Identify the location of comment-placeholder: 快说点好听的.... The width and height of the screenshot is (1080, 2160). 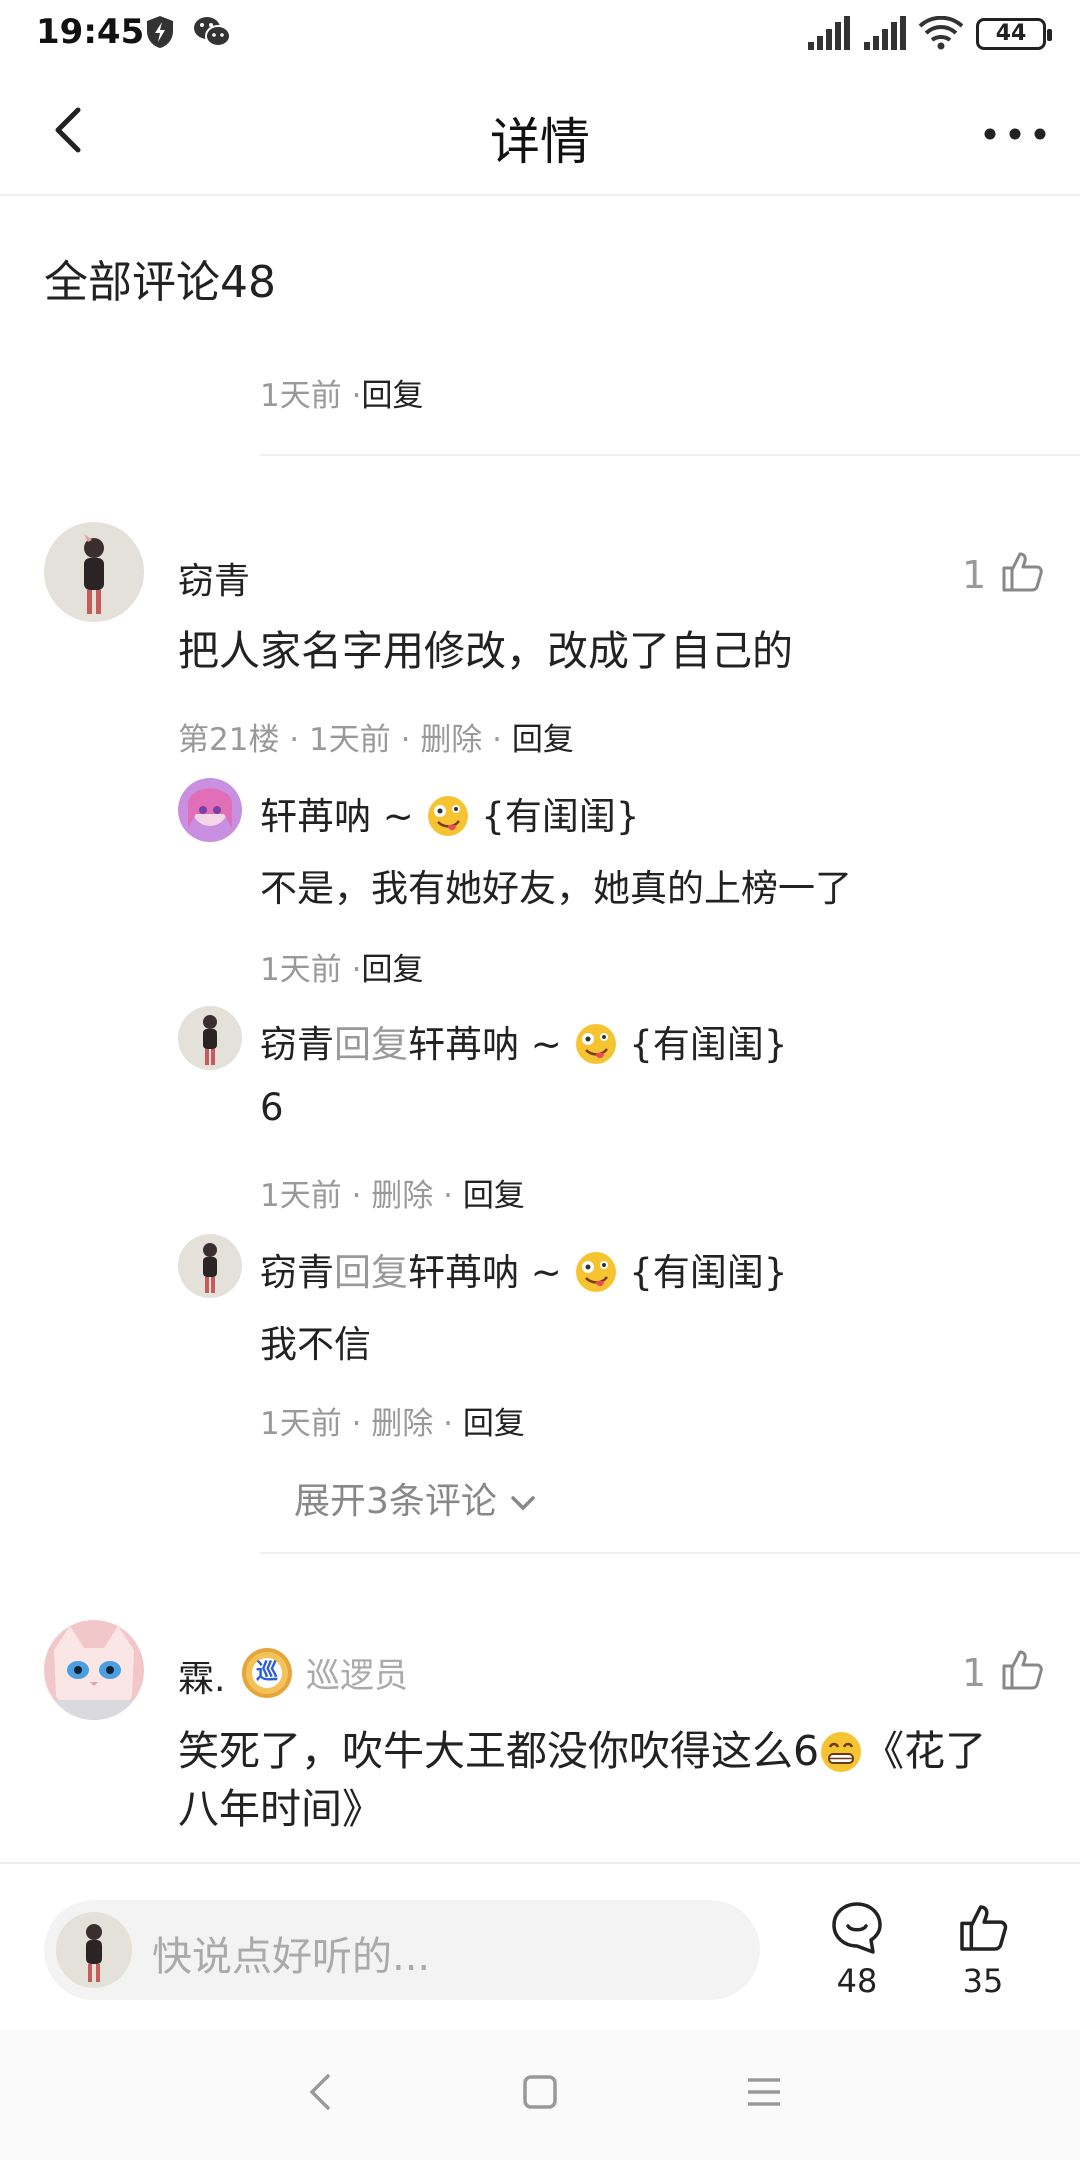
(291, 1957).